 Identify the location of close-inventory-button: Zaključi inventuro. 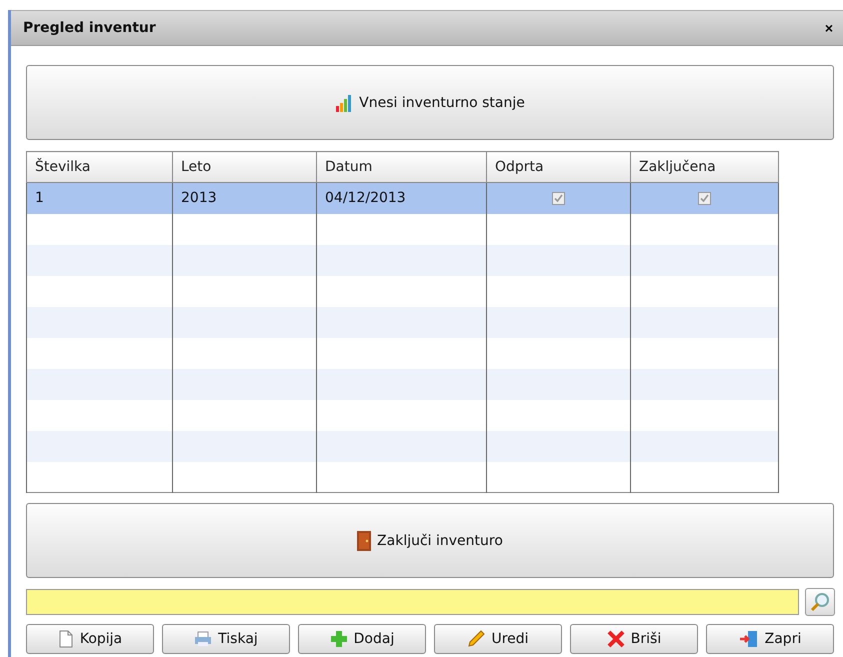
(430, 540).